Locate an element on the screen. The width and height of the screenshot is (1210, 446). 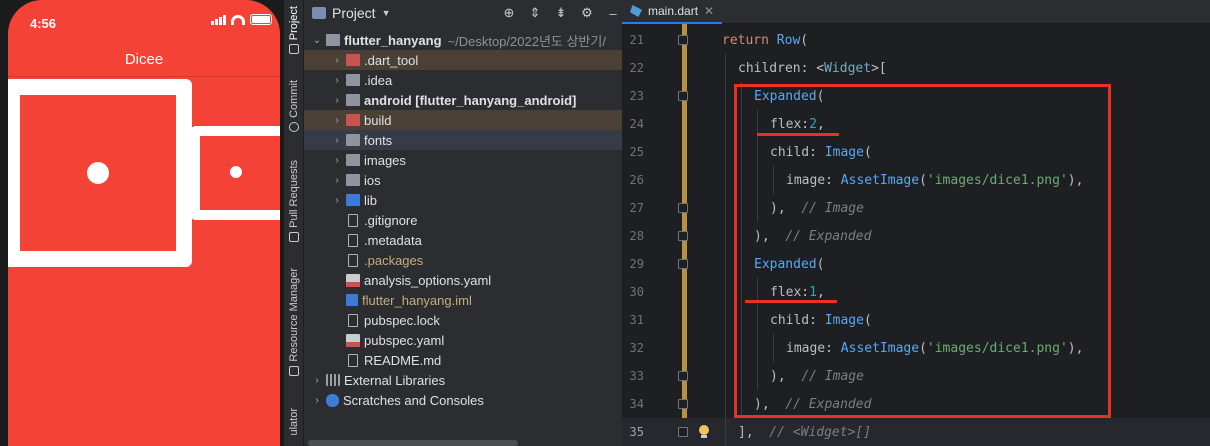
expand-all-icon: ⇕ is located at coordinates (535, 13).